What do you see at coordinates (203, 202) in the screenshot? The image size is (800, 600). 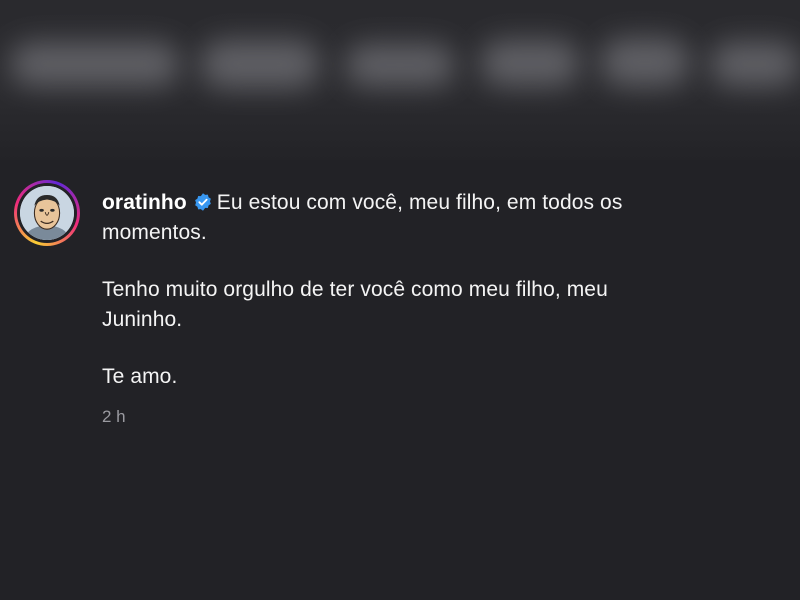 I see `verified-badge-icon` at bounding box center [203, 202].